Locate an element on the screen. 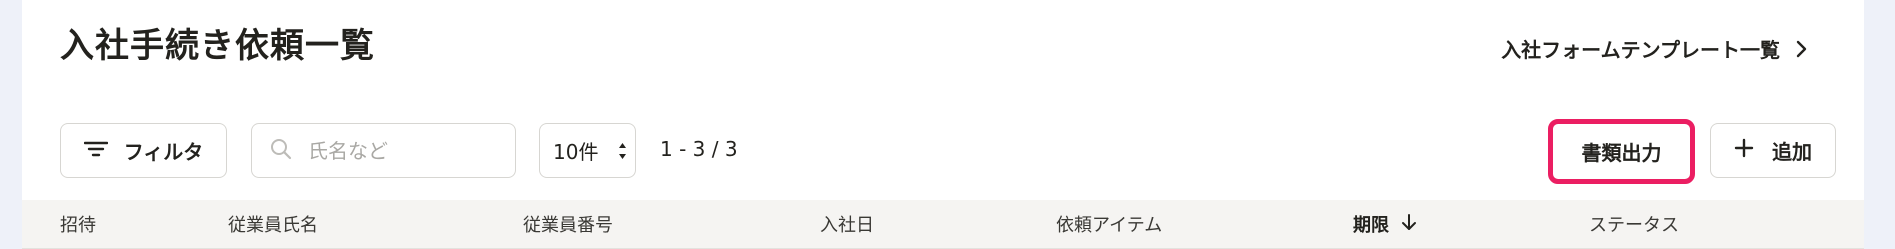 The height and width of the screenshot is (249, 1895). column-invite: 招待 is located at coordinates (78, 224).